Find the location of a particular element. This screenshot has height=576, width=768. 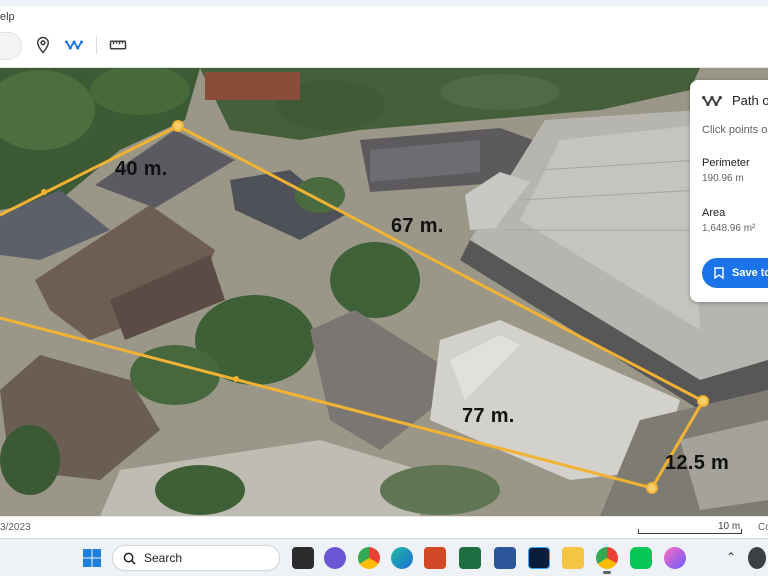

perimeter-value: 190.96 m is located at coordinates (723, 178).